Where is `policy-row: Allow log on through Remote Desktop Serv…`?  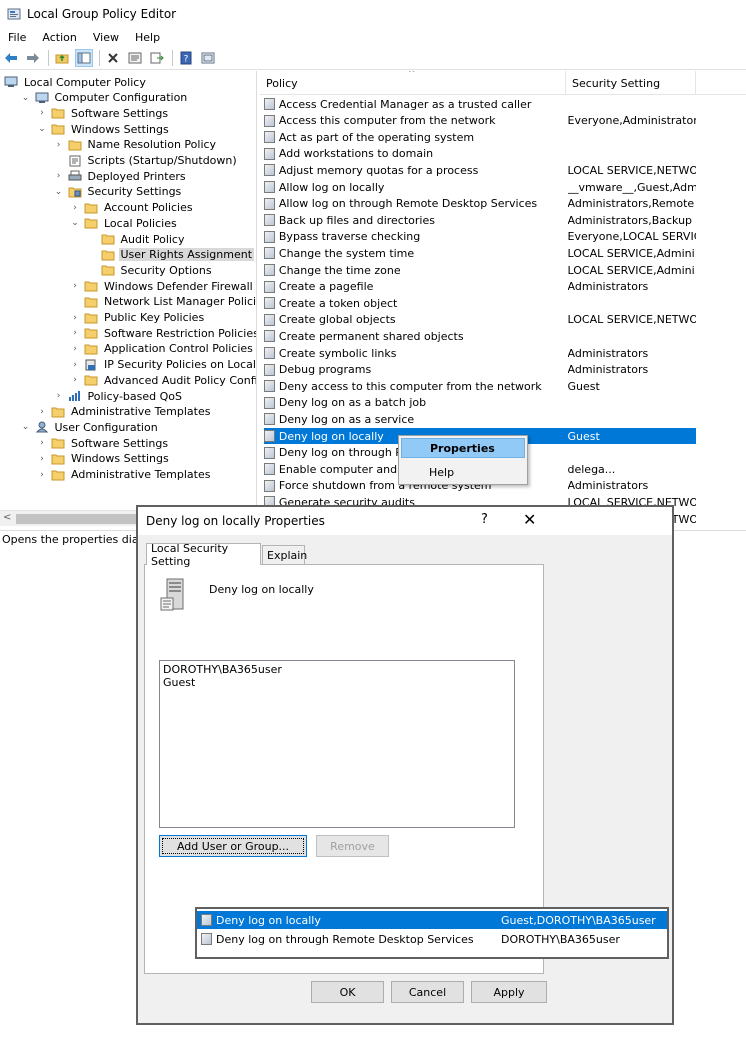 policy-row: Allow log on through Remote Desktop Serv… is located at coordinates (480, 204).